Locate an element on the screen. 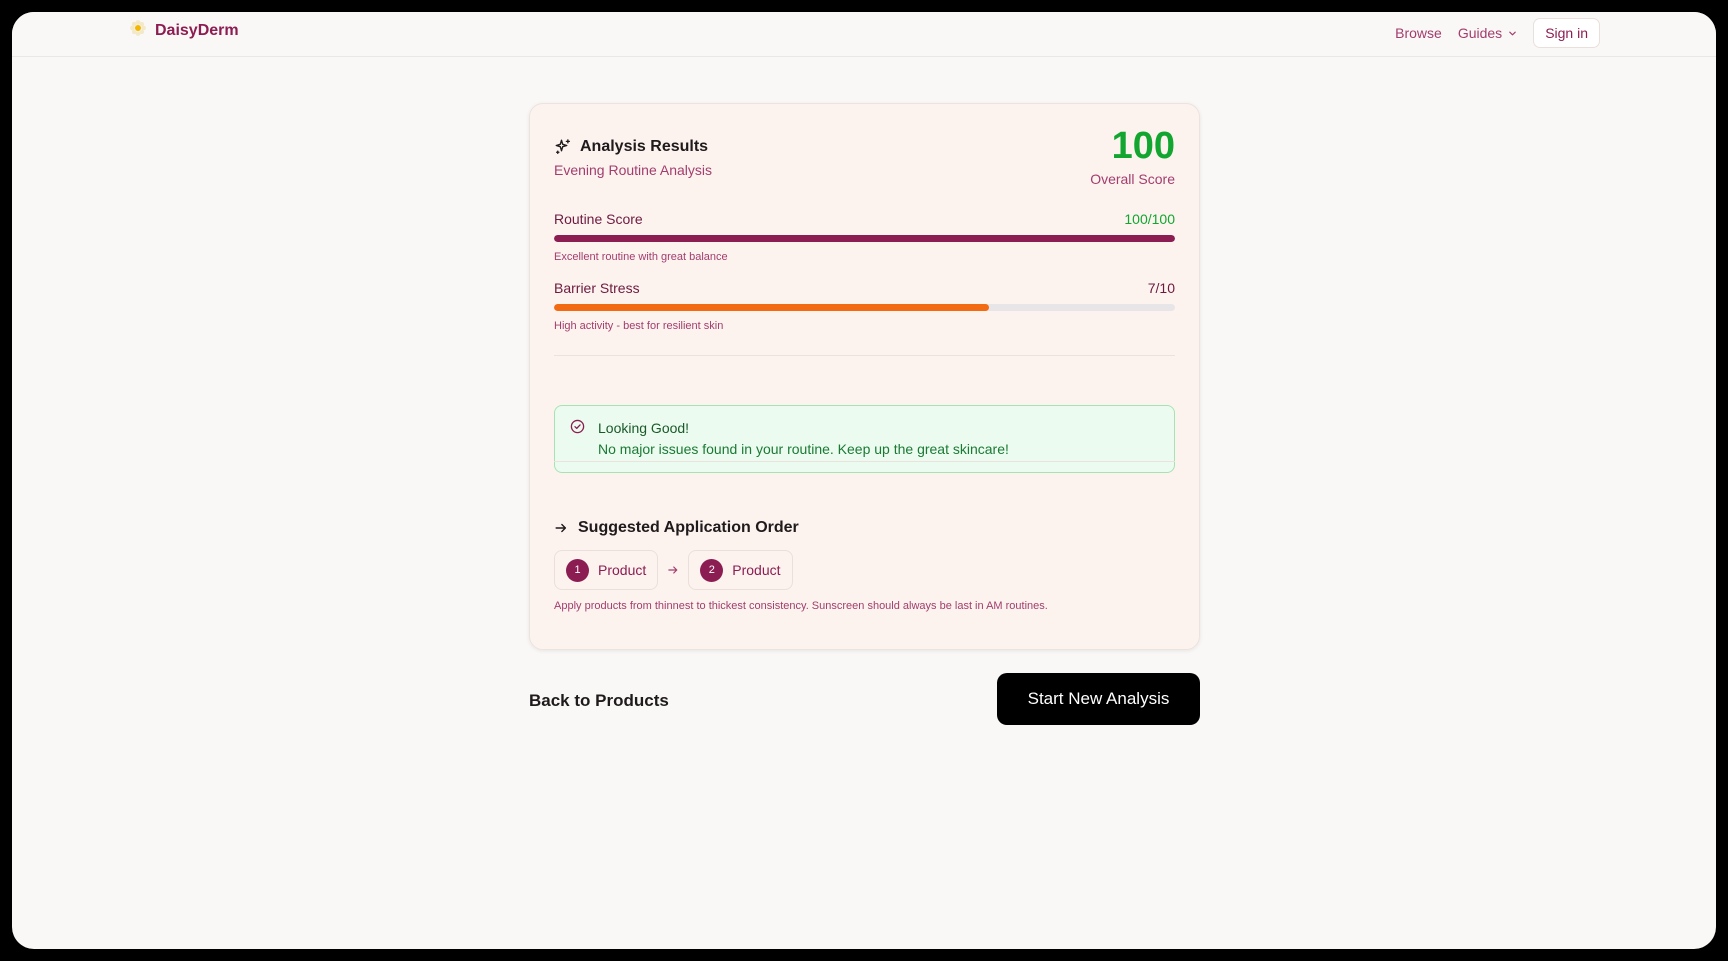 This screenshot has width=1728, height=961. barrier-stress-value: 7/10 is located at coordinates (1161, 288).